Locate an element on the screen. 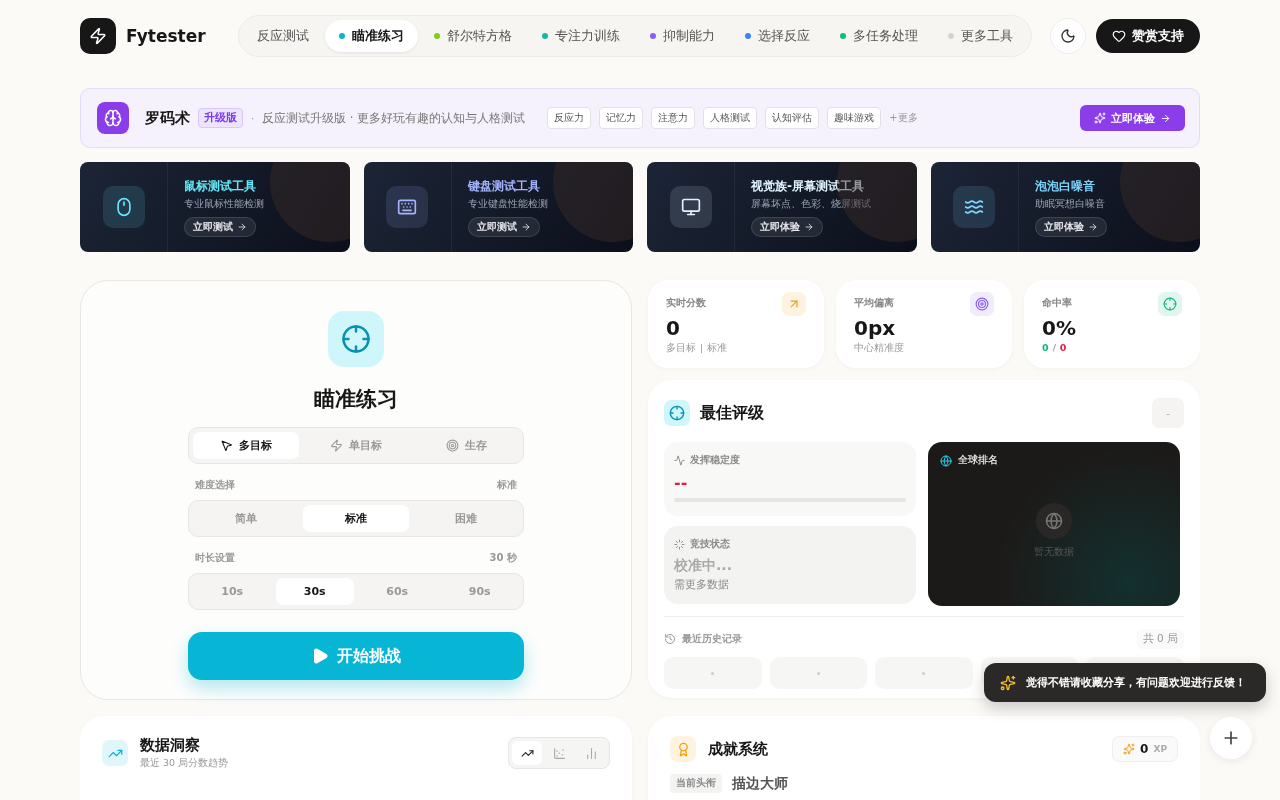  hit-count: 0 is located at coordinates (1045, 347).